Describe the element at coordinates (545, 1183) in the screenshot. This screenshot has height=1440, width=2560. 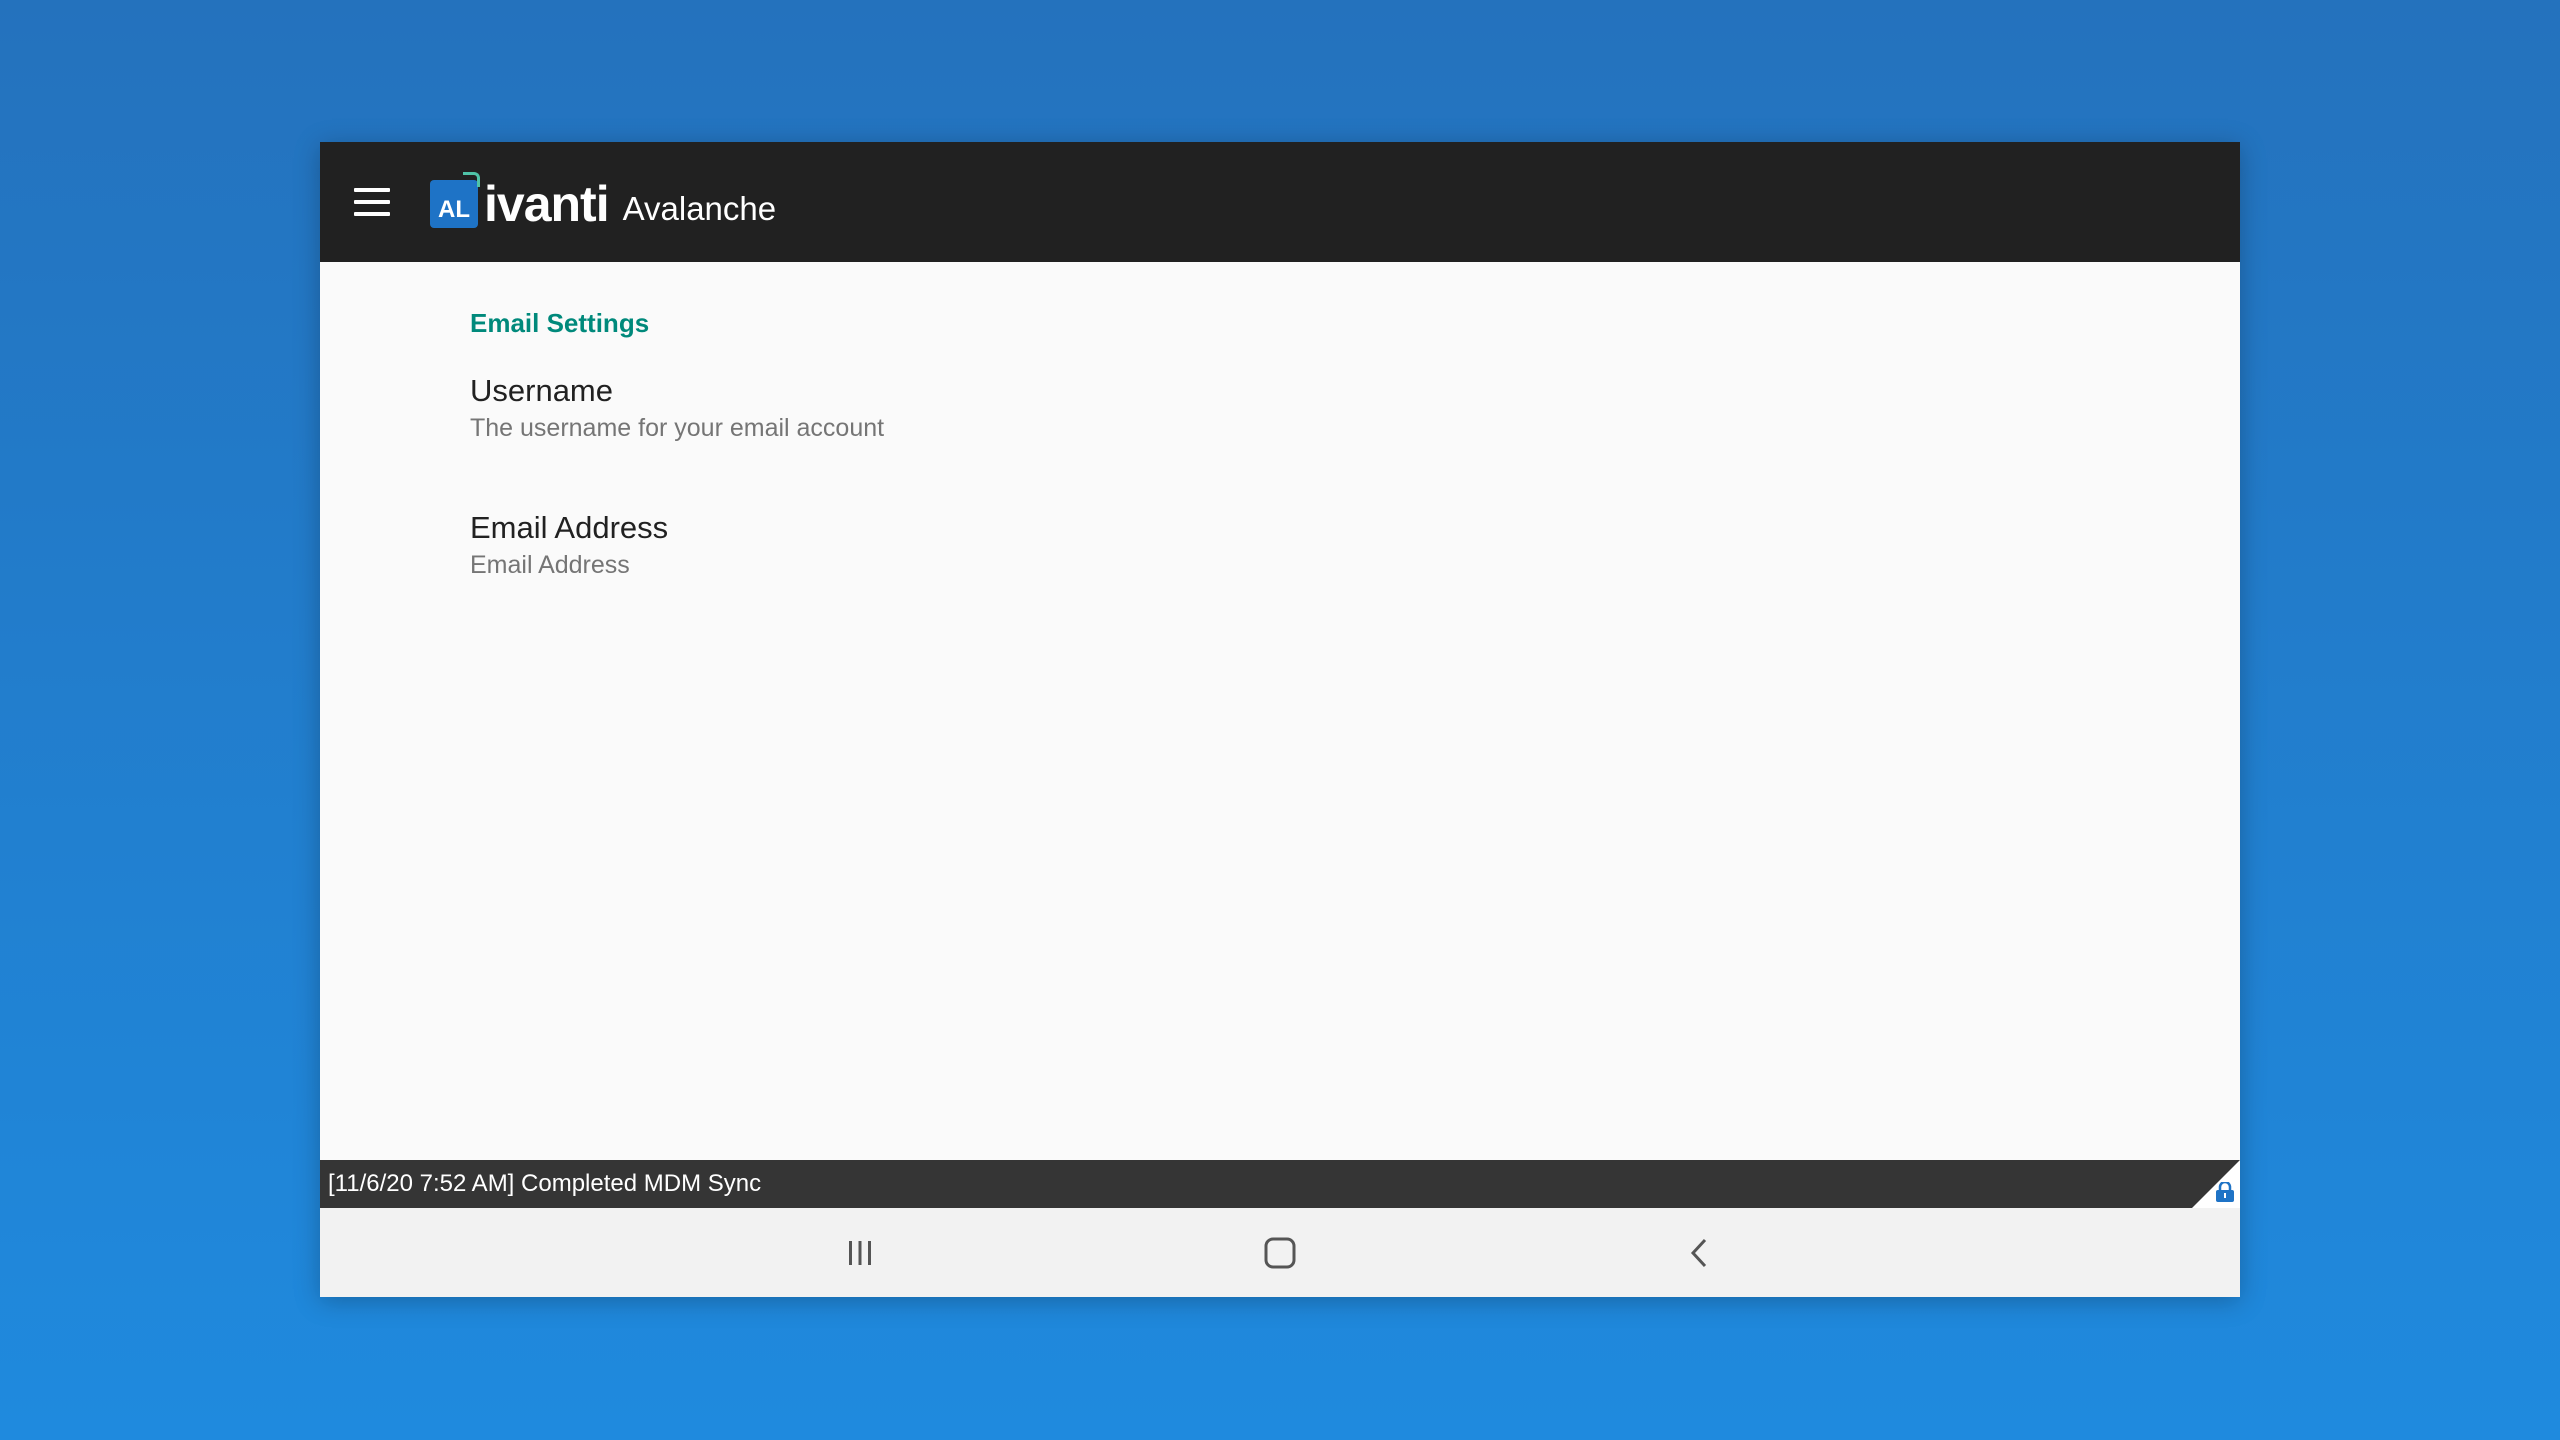
I see `status-message: [11/6/20 7:52 AM] Completed MDM Sync` at that location.